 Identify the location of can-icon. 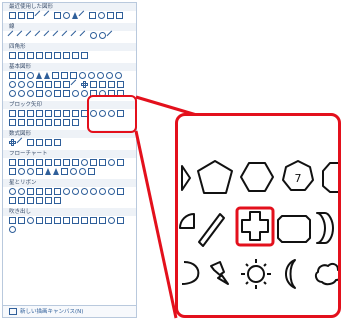
(325, 228).